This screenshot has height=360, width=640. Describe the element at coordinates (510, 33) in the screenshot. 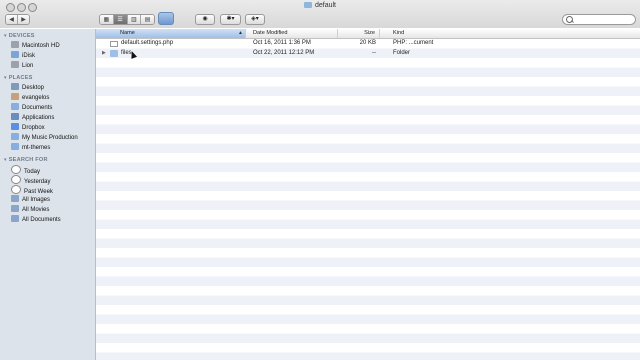

I see `column-header-kind: Kind` at that location.